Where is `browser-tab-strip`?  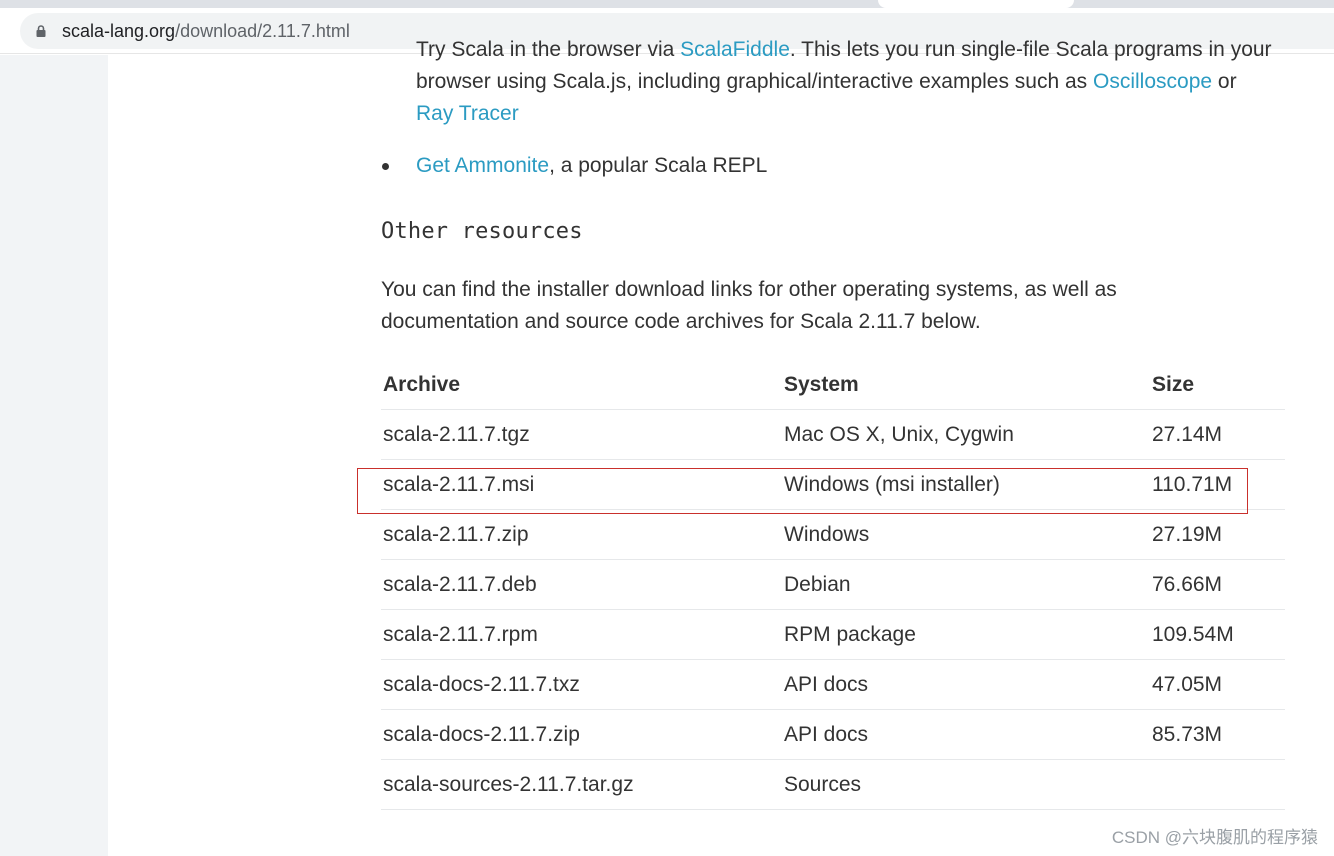 browser-tab-strip is located at coordinates (667, 4).